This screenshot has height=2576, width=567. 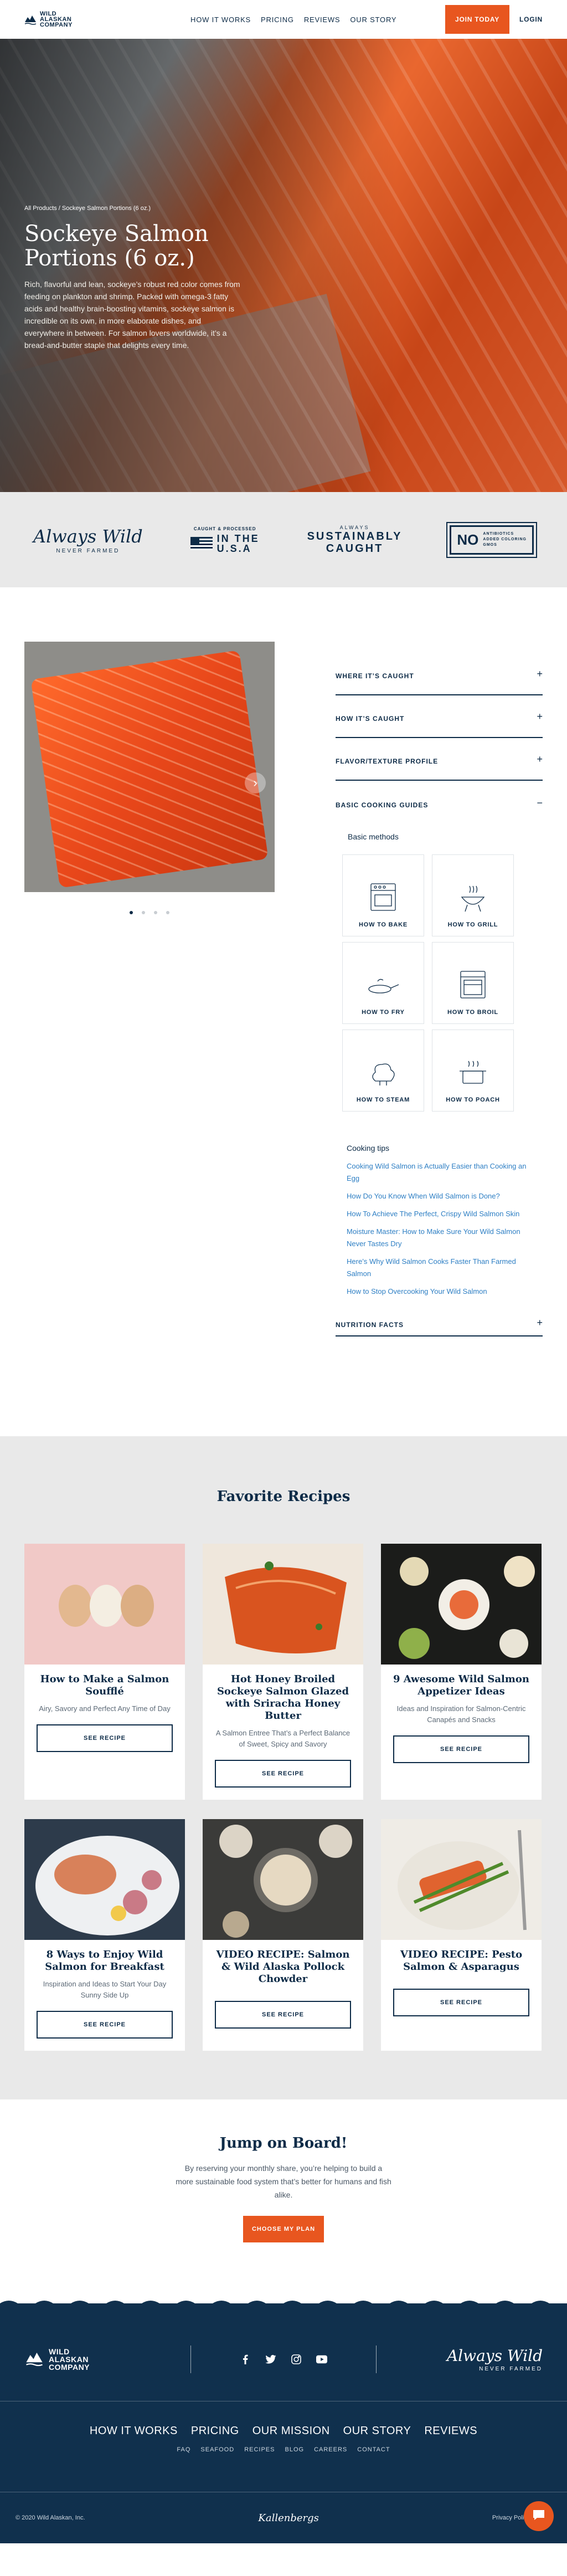 I want to click on method-label: HOW TO BROIL, so click(x=472, y=1012).